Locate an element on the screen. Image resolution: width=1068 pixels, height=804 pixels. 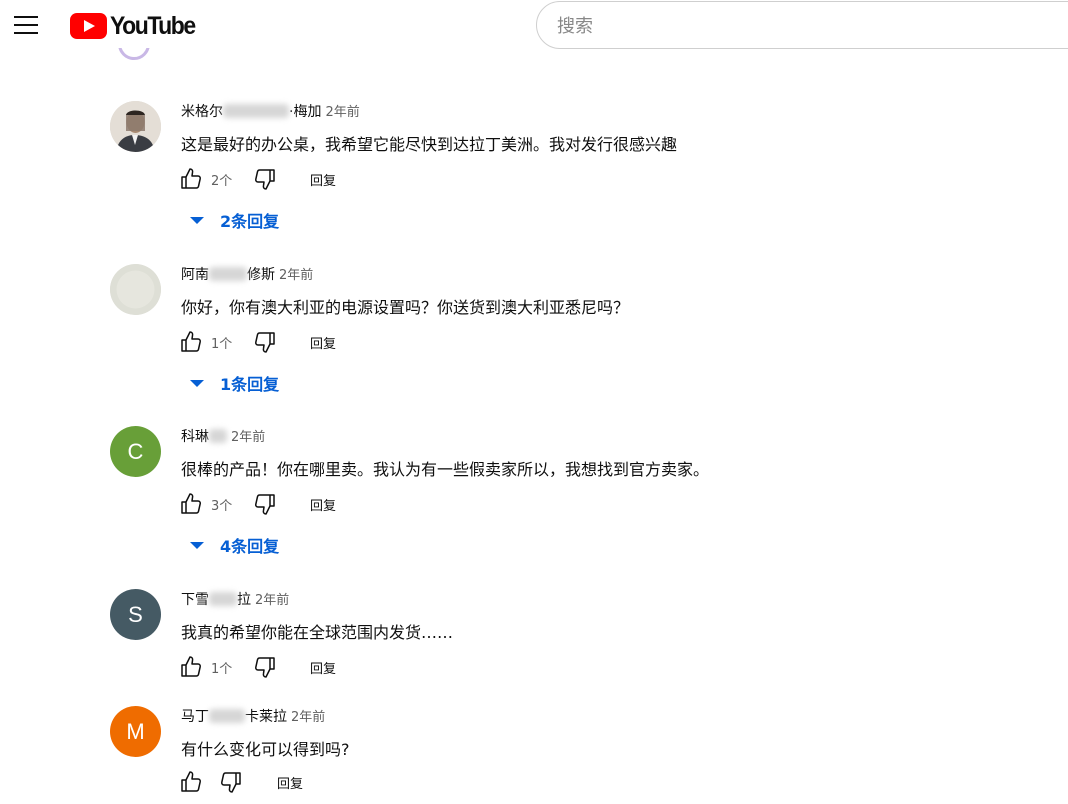
view-replies-button: 1条回复 is located at coordinates (232, 383).